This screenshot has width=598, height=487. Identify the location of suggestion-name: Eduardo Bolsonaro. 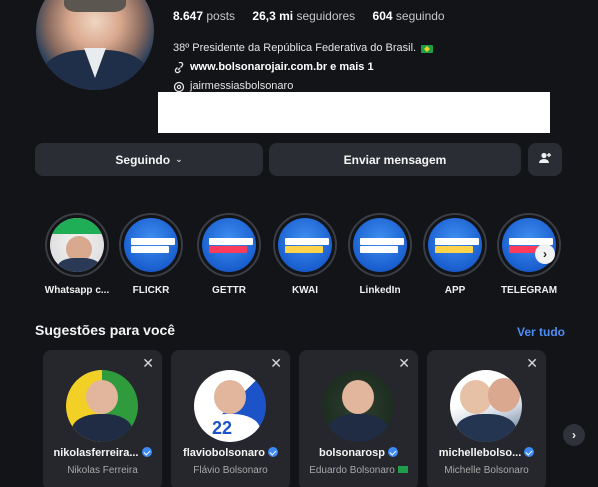
(358, 470).